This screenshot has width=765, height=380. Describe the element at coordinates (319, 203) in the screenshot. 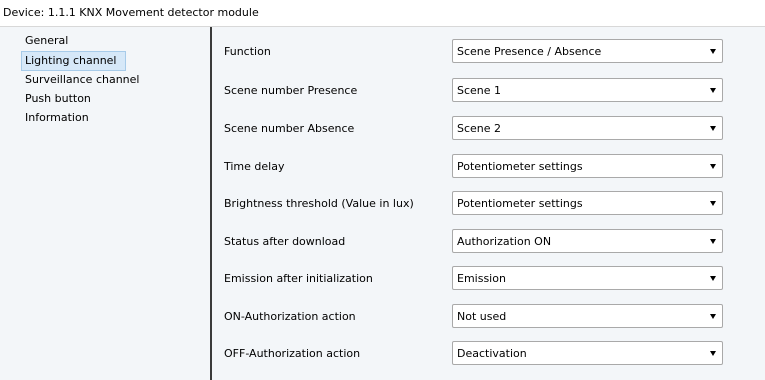

I see `param-label-brightness-threshold: Brightness threshold (Value in lux)` at that location.